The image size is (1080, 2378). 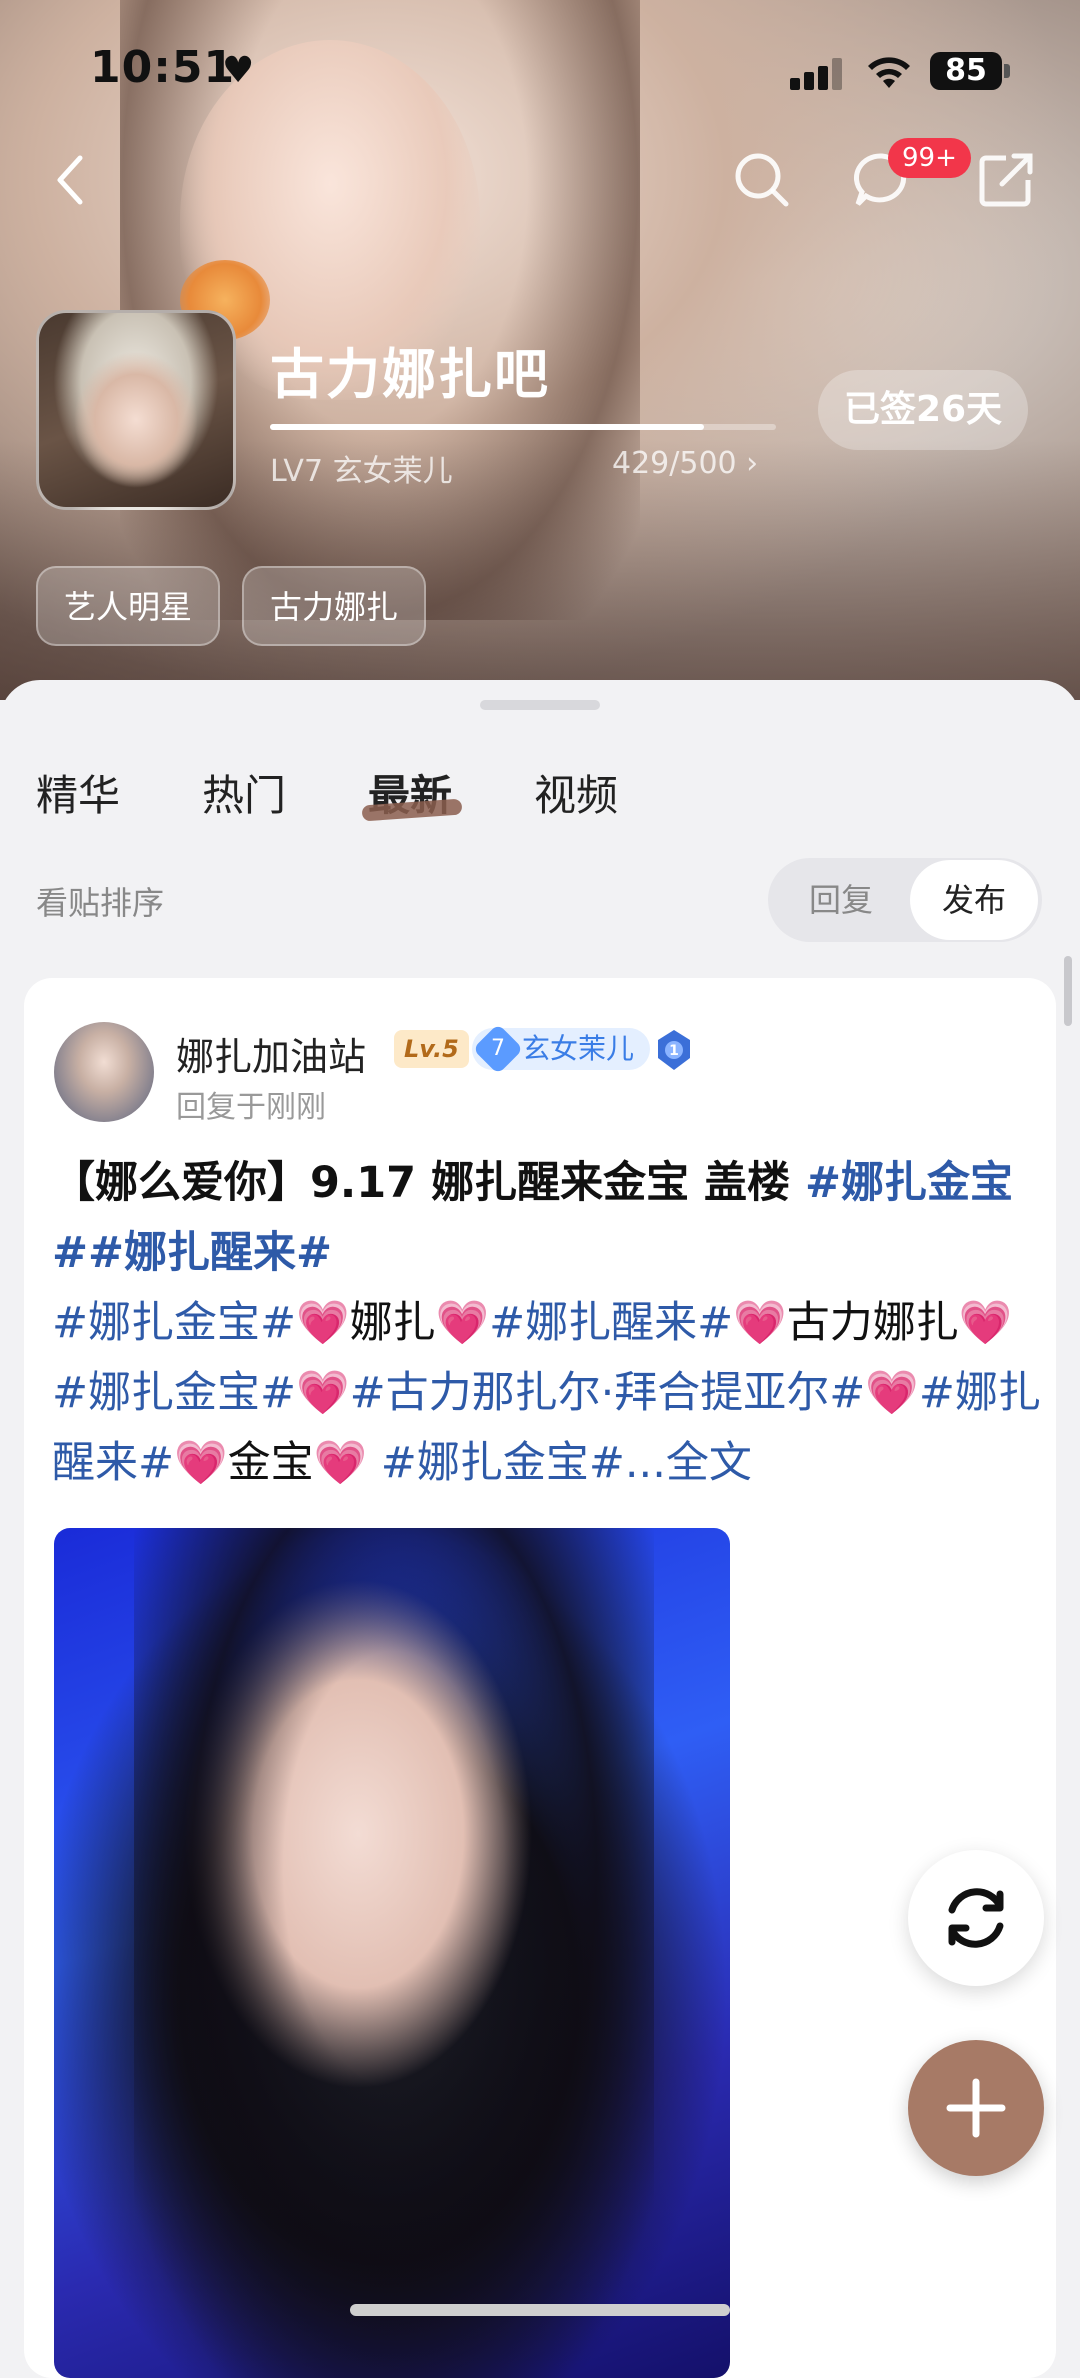 What do you see at coordinates (392, 1323) in the screenshot?
I see `post-text-fragment: 娜扎` at bounding box center [392, 1323].